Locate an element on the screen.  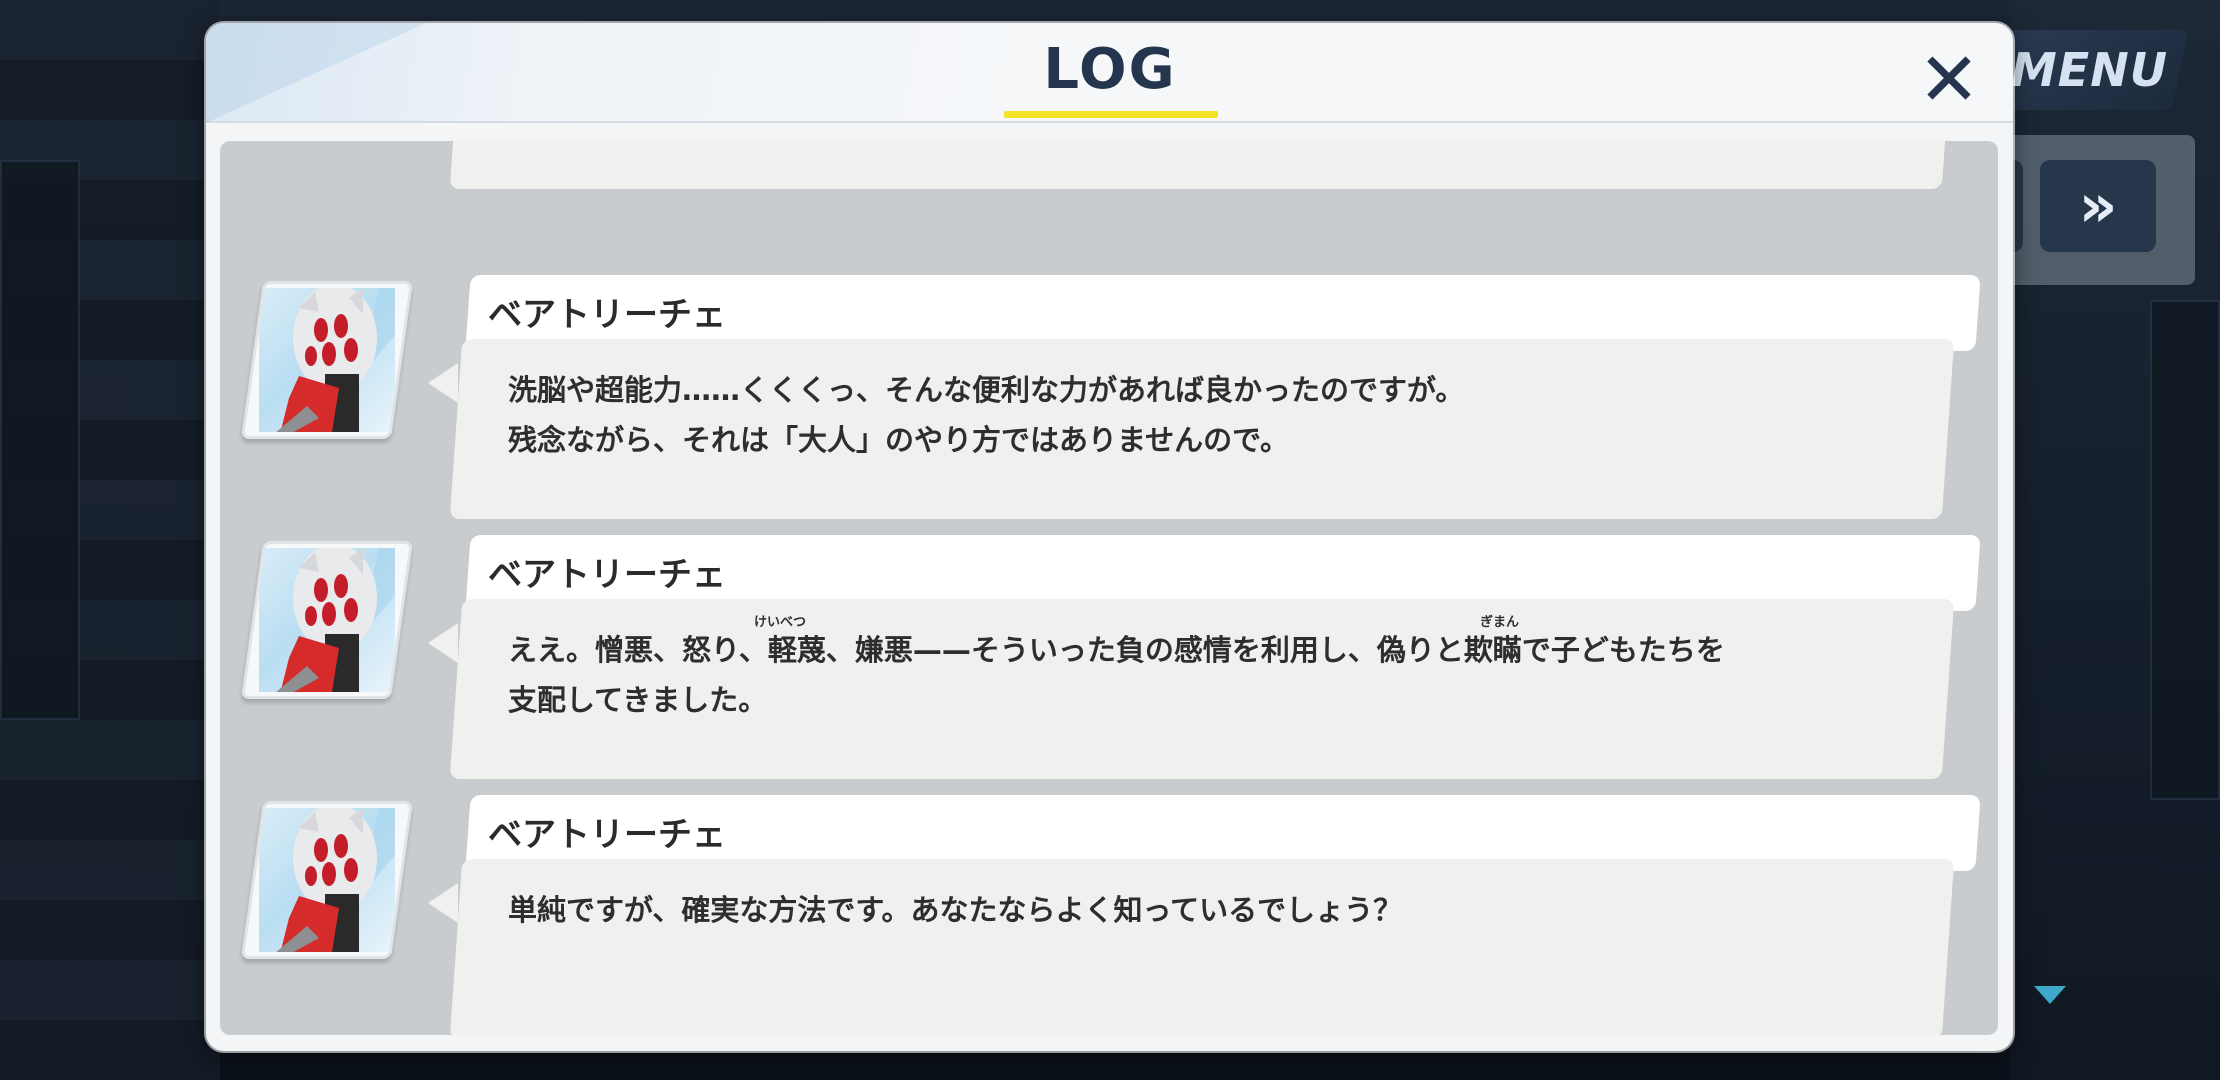
message-text: 単純ですが、確実な方法です。あなたならよく知っているでしょう？ is located at coordinates (955, 910).